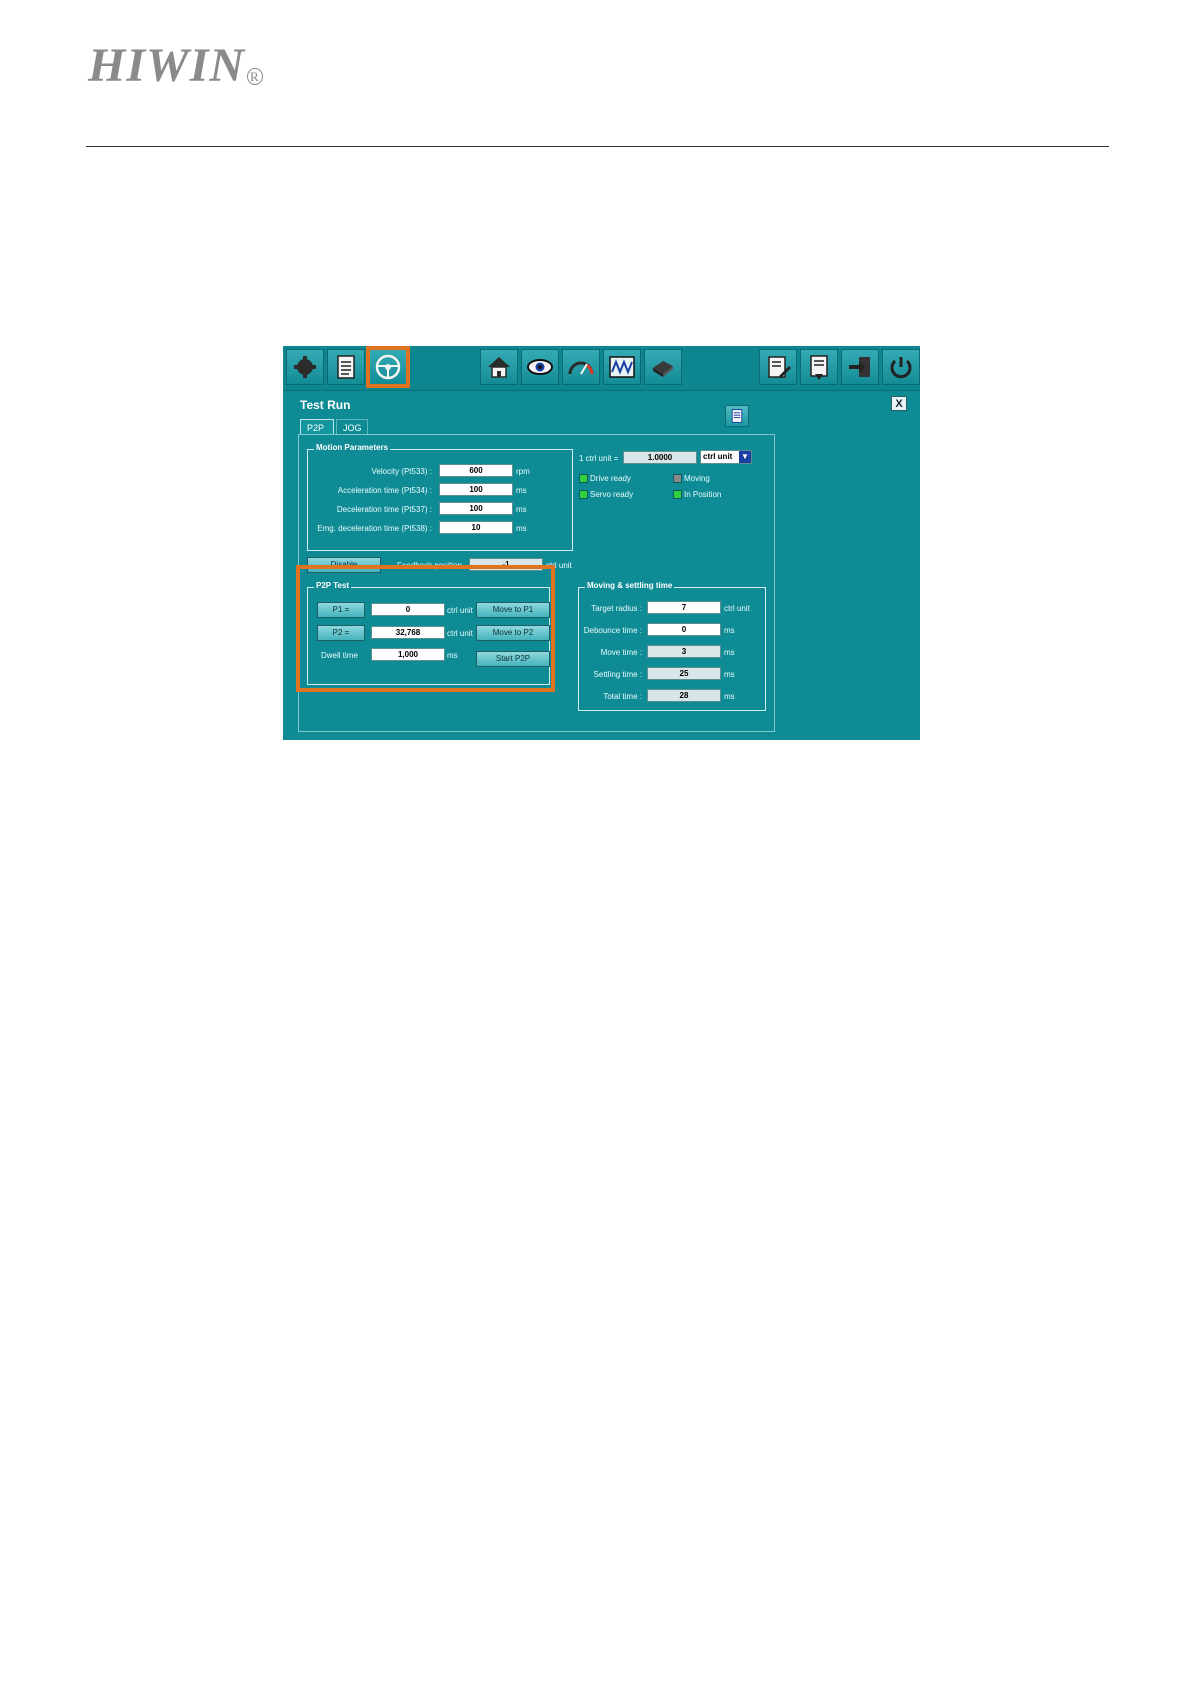 This screenshot has height=1684, width=1191. Describe the element at coordinates (684, 695) in the screenshot. I see `total-time-field: 28` at that location.